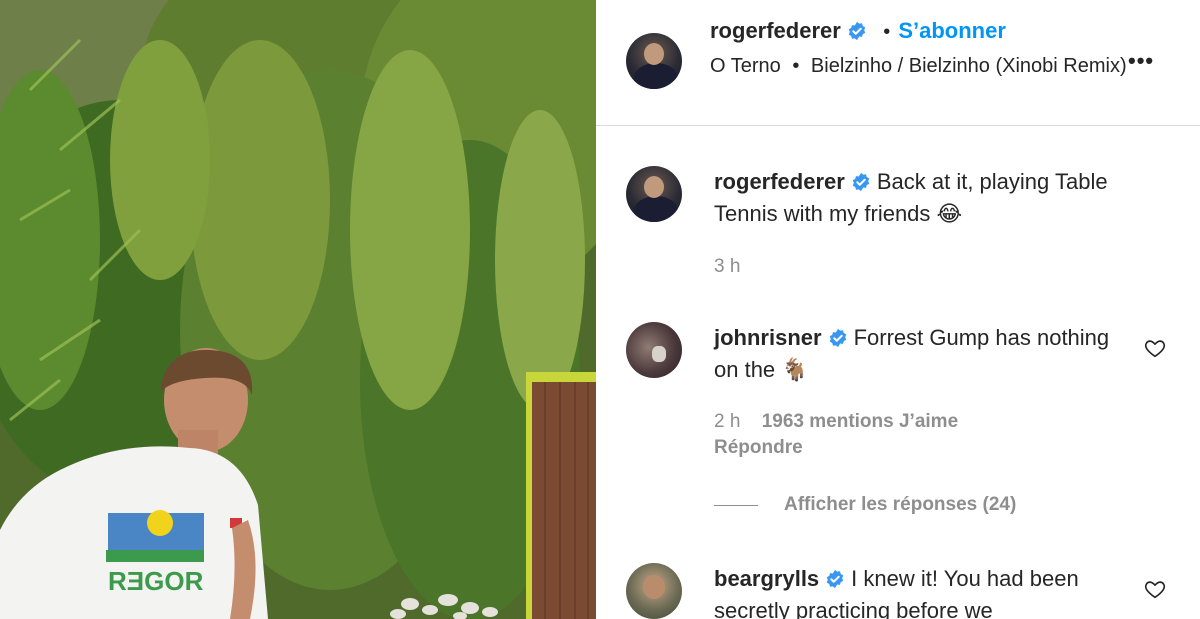 The height and width of the screenshot is (619, 1200). What do you see at coordinates (775, 30) in the screenshot?
I see `author-username: rogerfederer` at bounding box center [775, 30].